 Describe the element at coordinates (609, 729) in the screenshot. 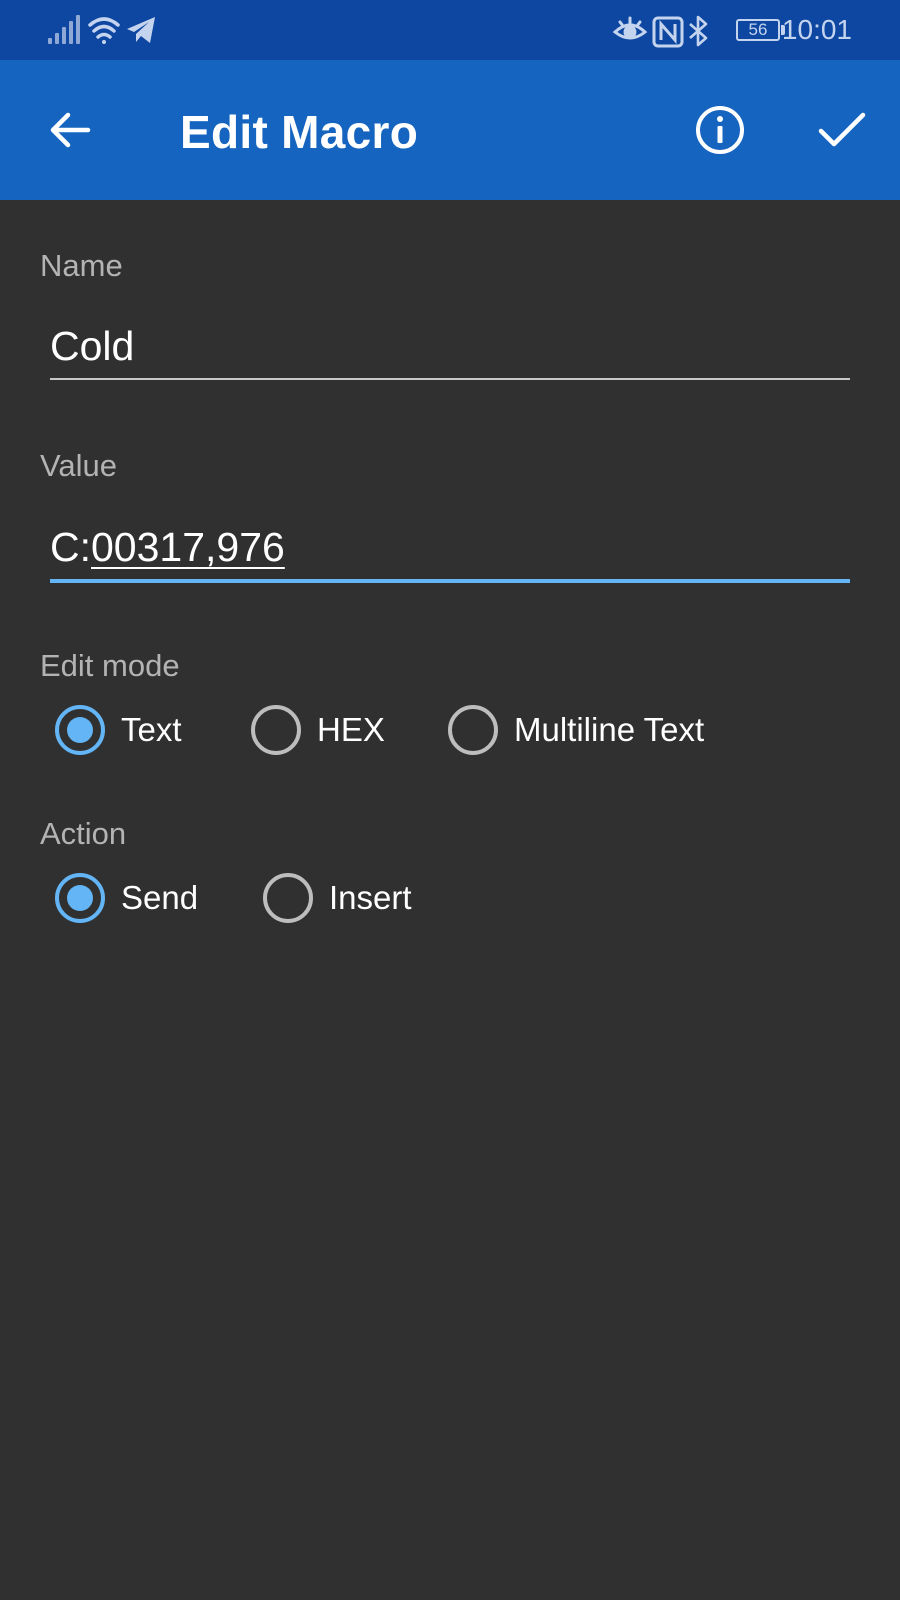

I see `radio-label: Multiline Text` at that location.